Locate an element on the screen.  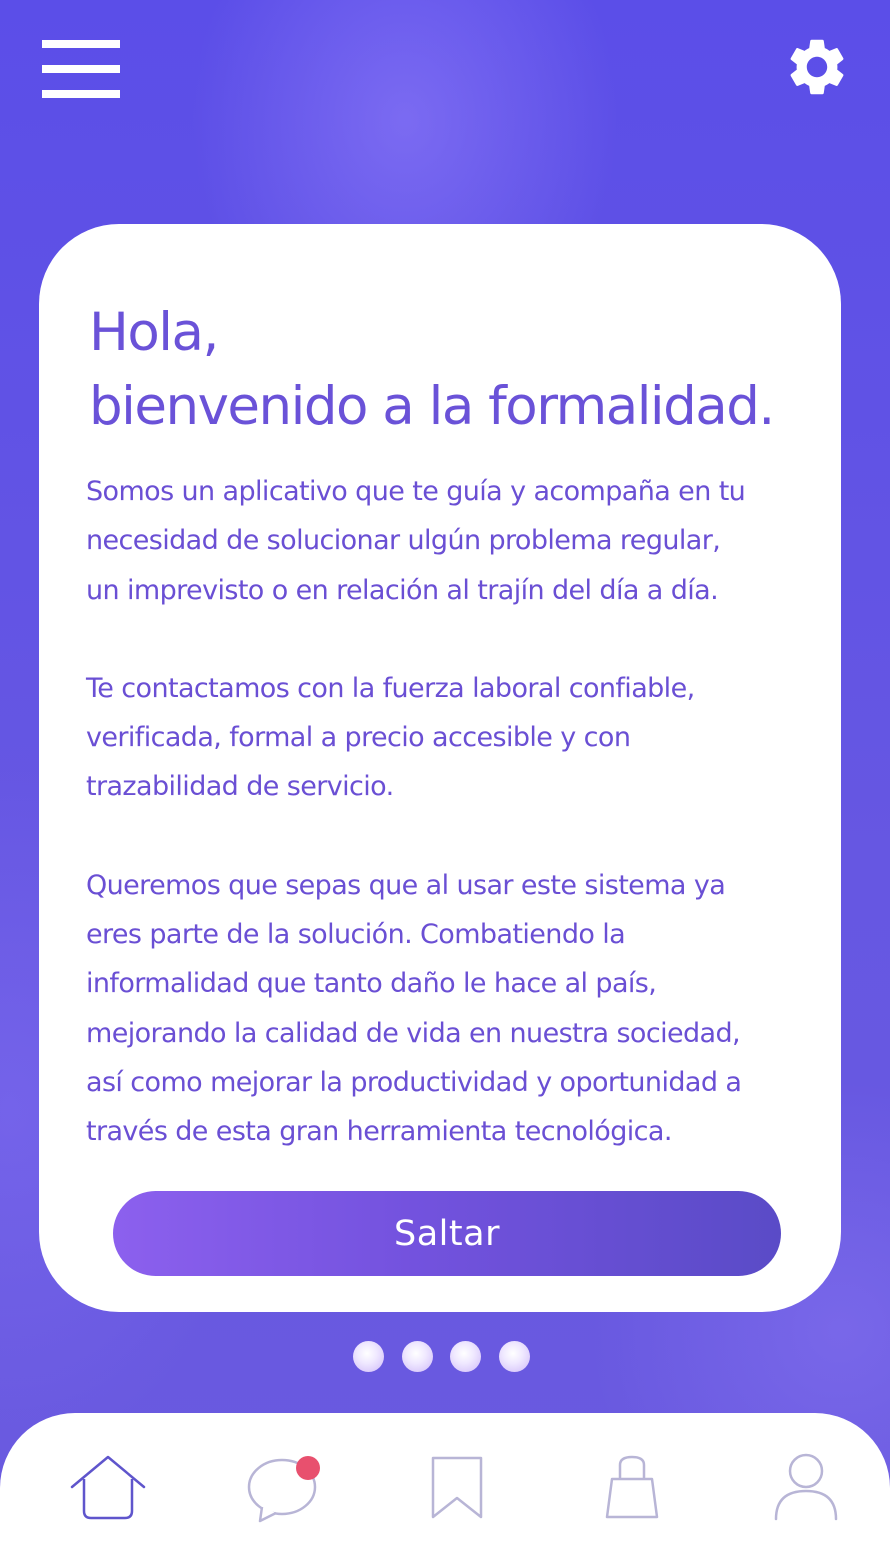
nav-bookmark is located at coordinates (458, 1491).